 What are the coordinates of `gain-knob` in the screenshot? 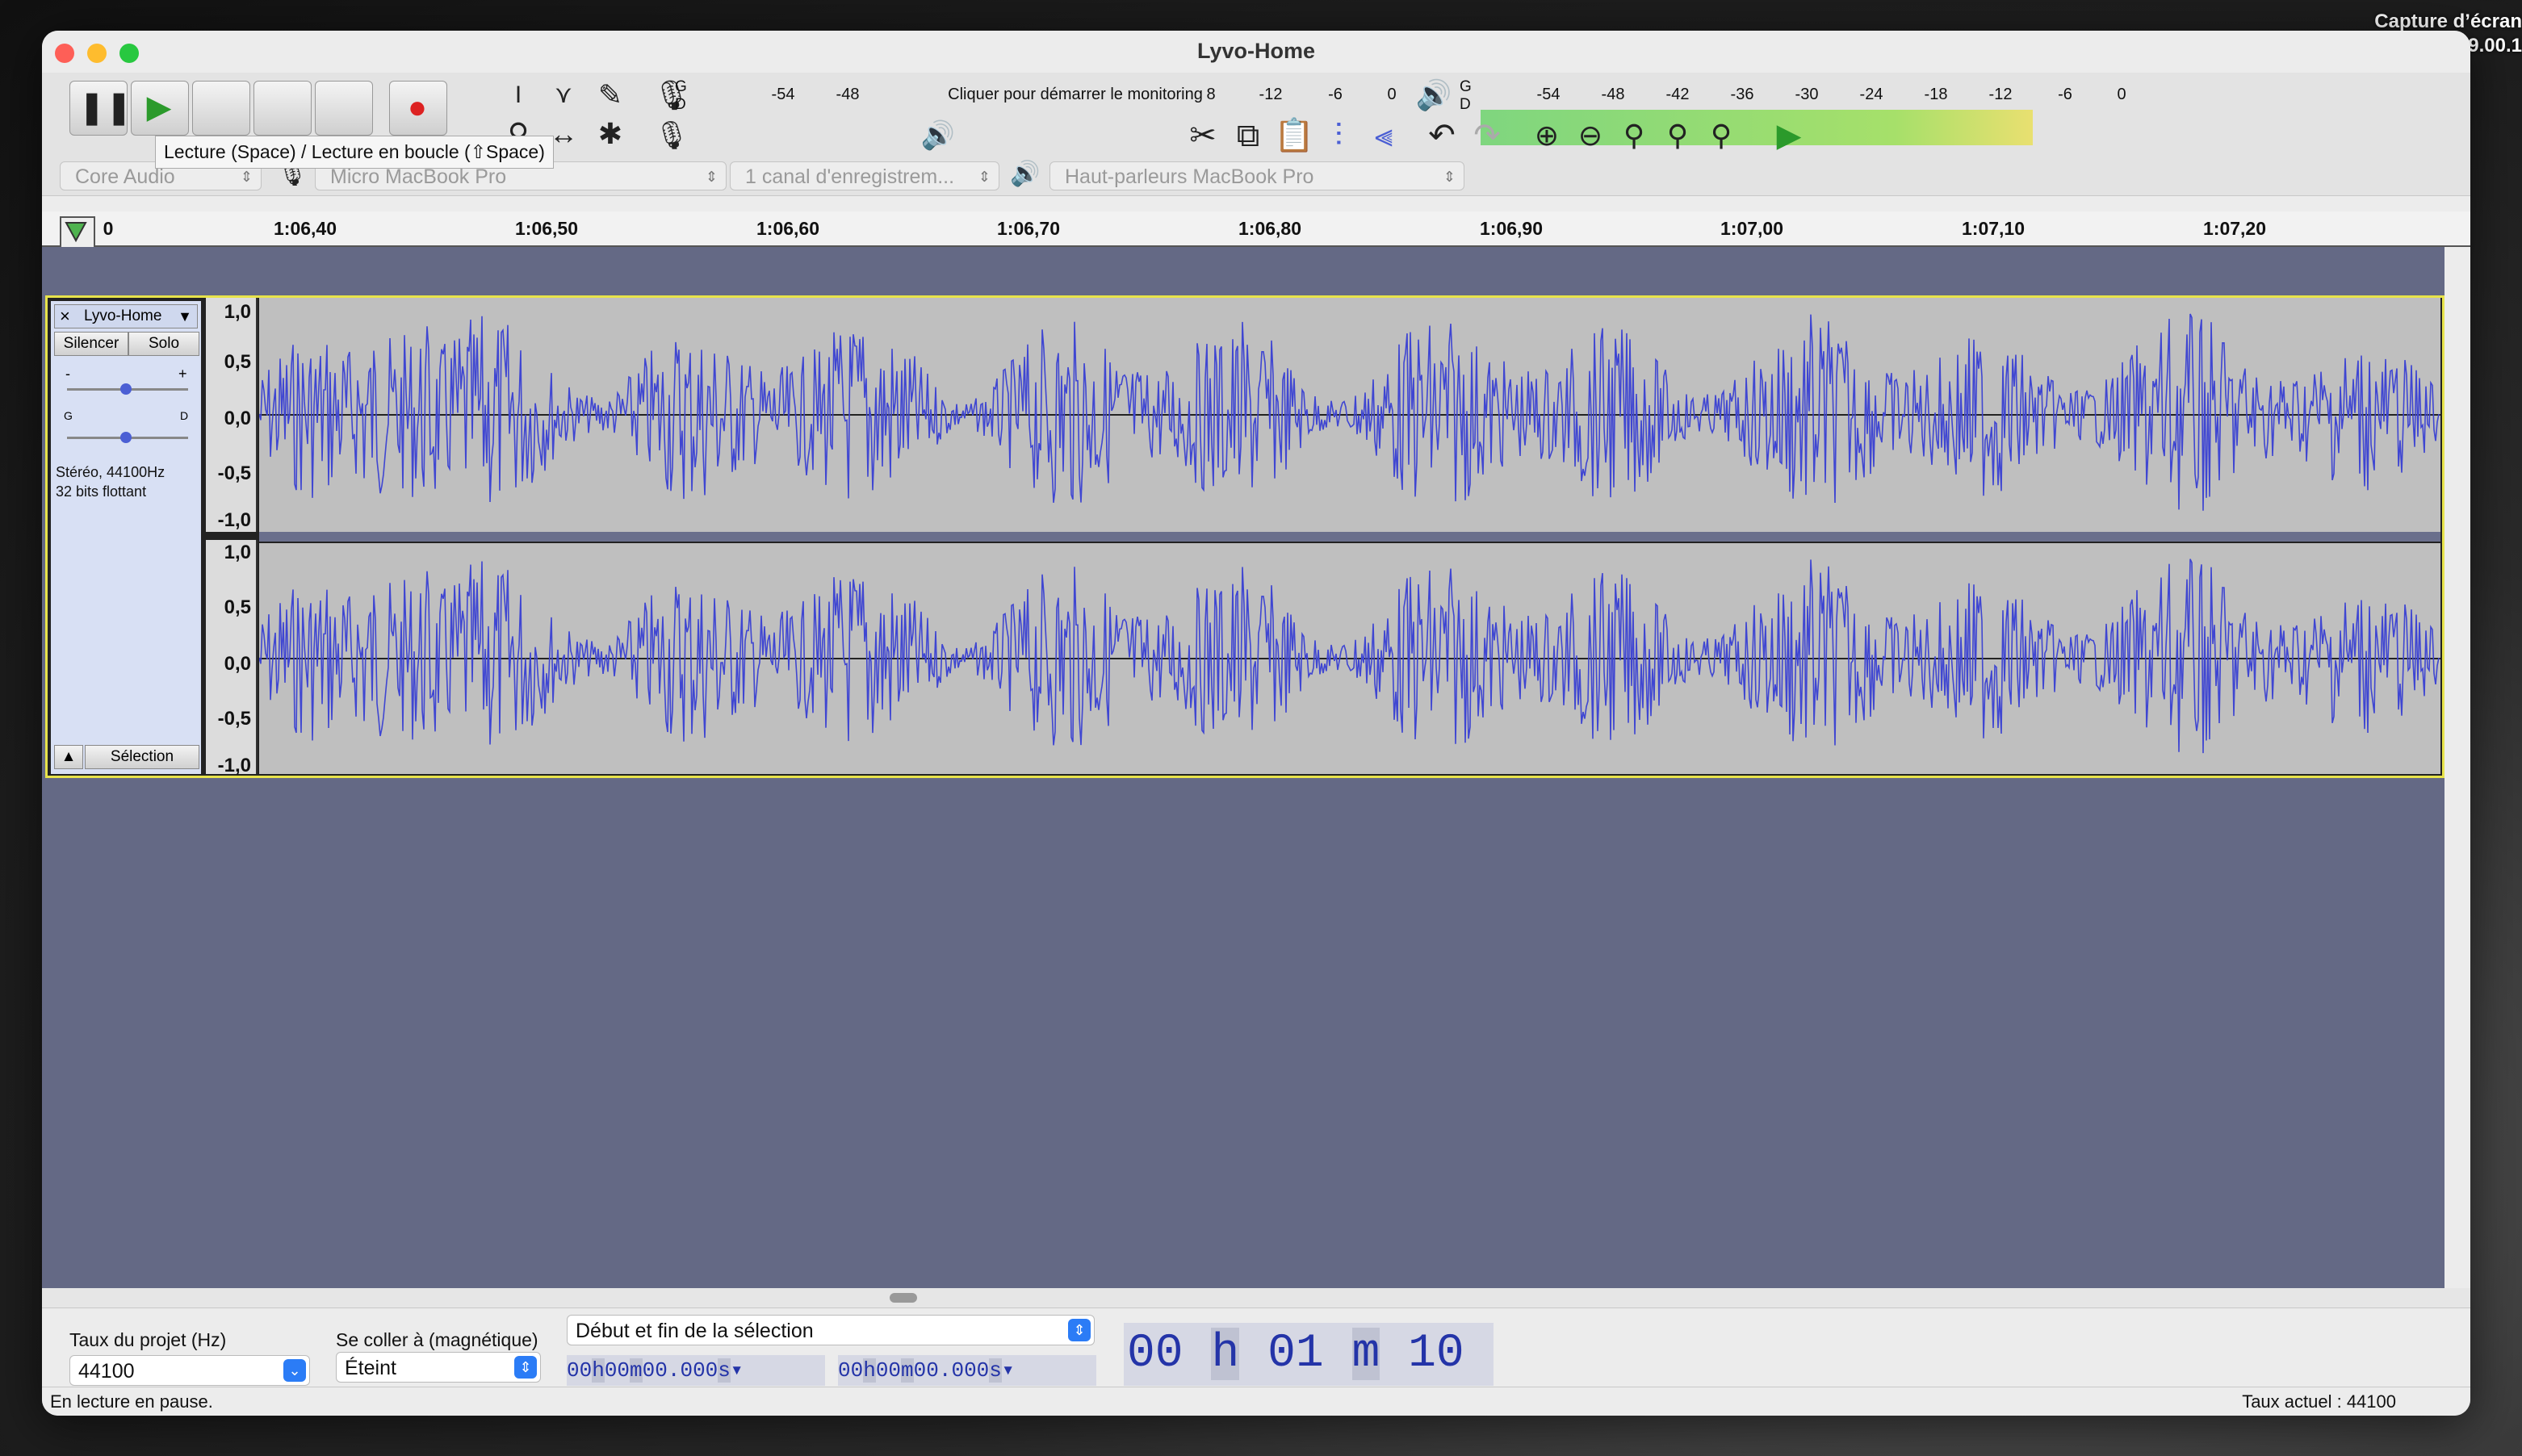 It's located at (126, 389).